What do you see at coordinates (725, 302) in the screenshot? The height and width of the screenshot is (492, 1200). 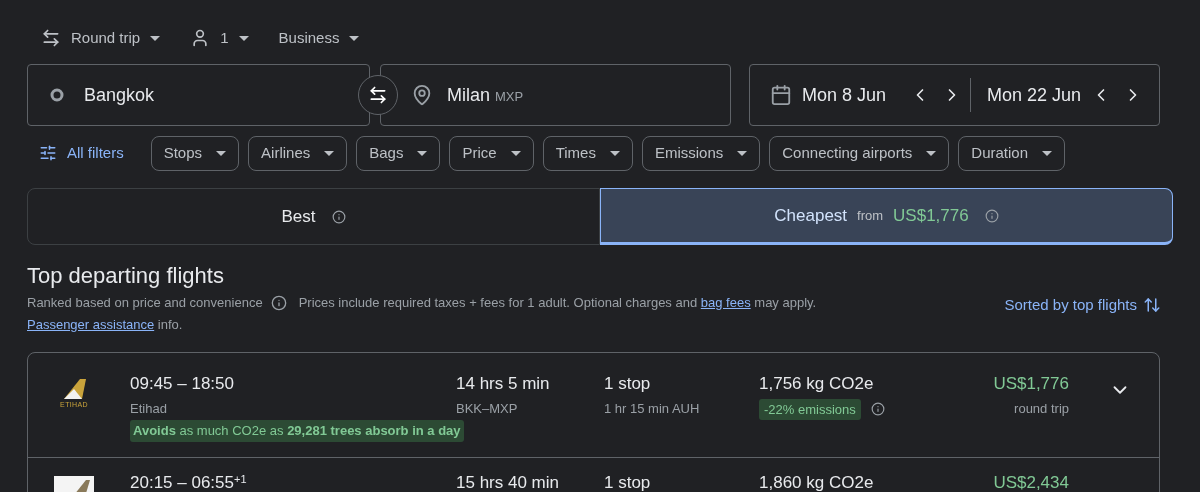 I see `bag-fees-link: bag fees` at bounding box center [725, 302].